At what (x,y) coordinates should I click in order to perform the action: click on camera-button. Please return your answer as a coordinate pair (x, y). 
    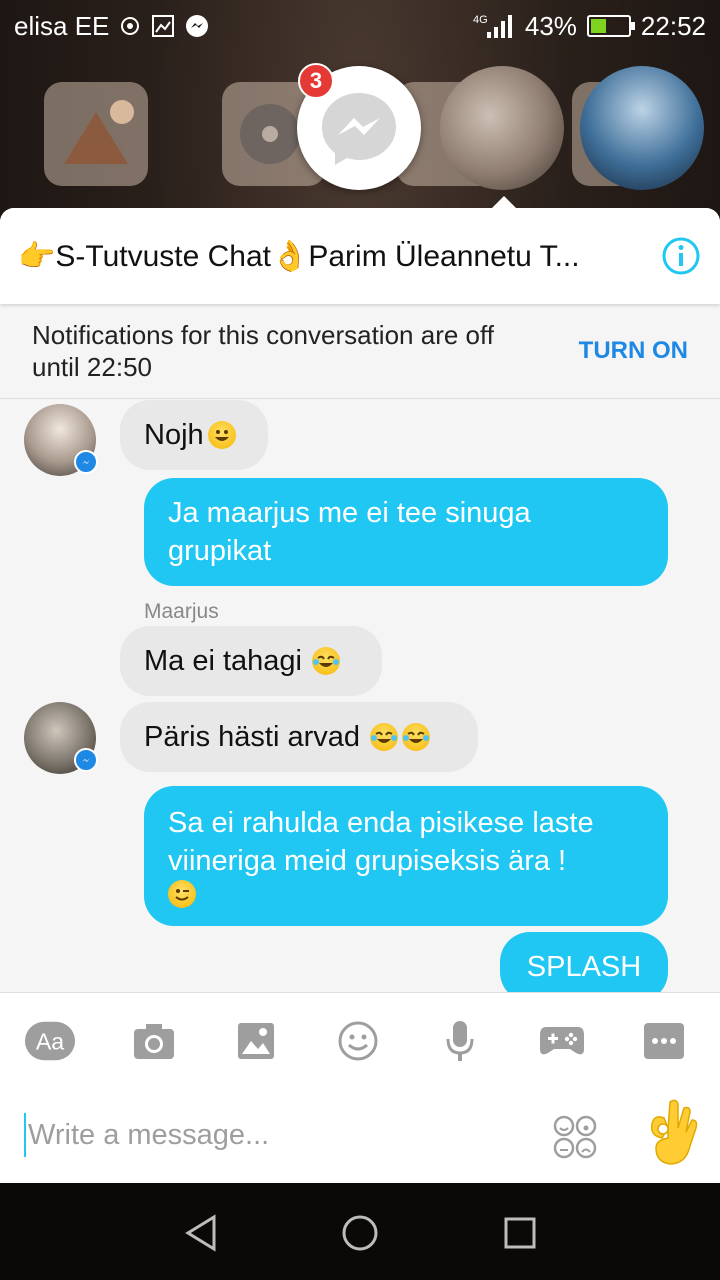
    Looking at the image, I should click on (154, 1041).